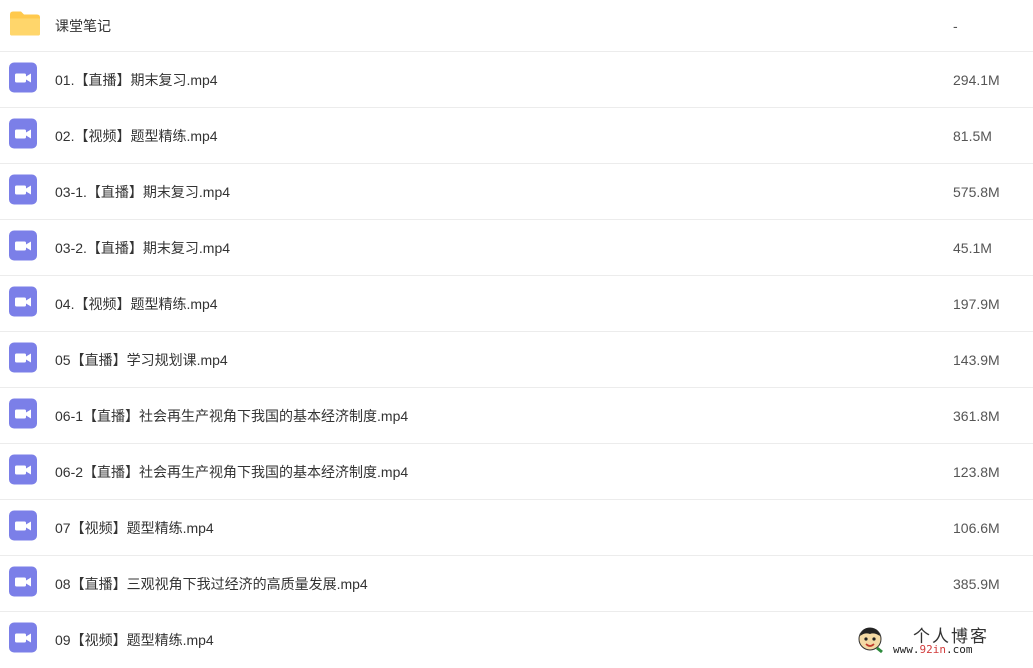 The width and height of the screenshot is (1033, 668). What do you see at coordinates (516, 248) in the screenshot?
I see `file-row: 03-2.【直播】期末复习.mp4 45.1M` at bounding box center [516, 248].